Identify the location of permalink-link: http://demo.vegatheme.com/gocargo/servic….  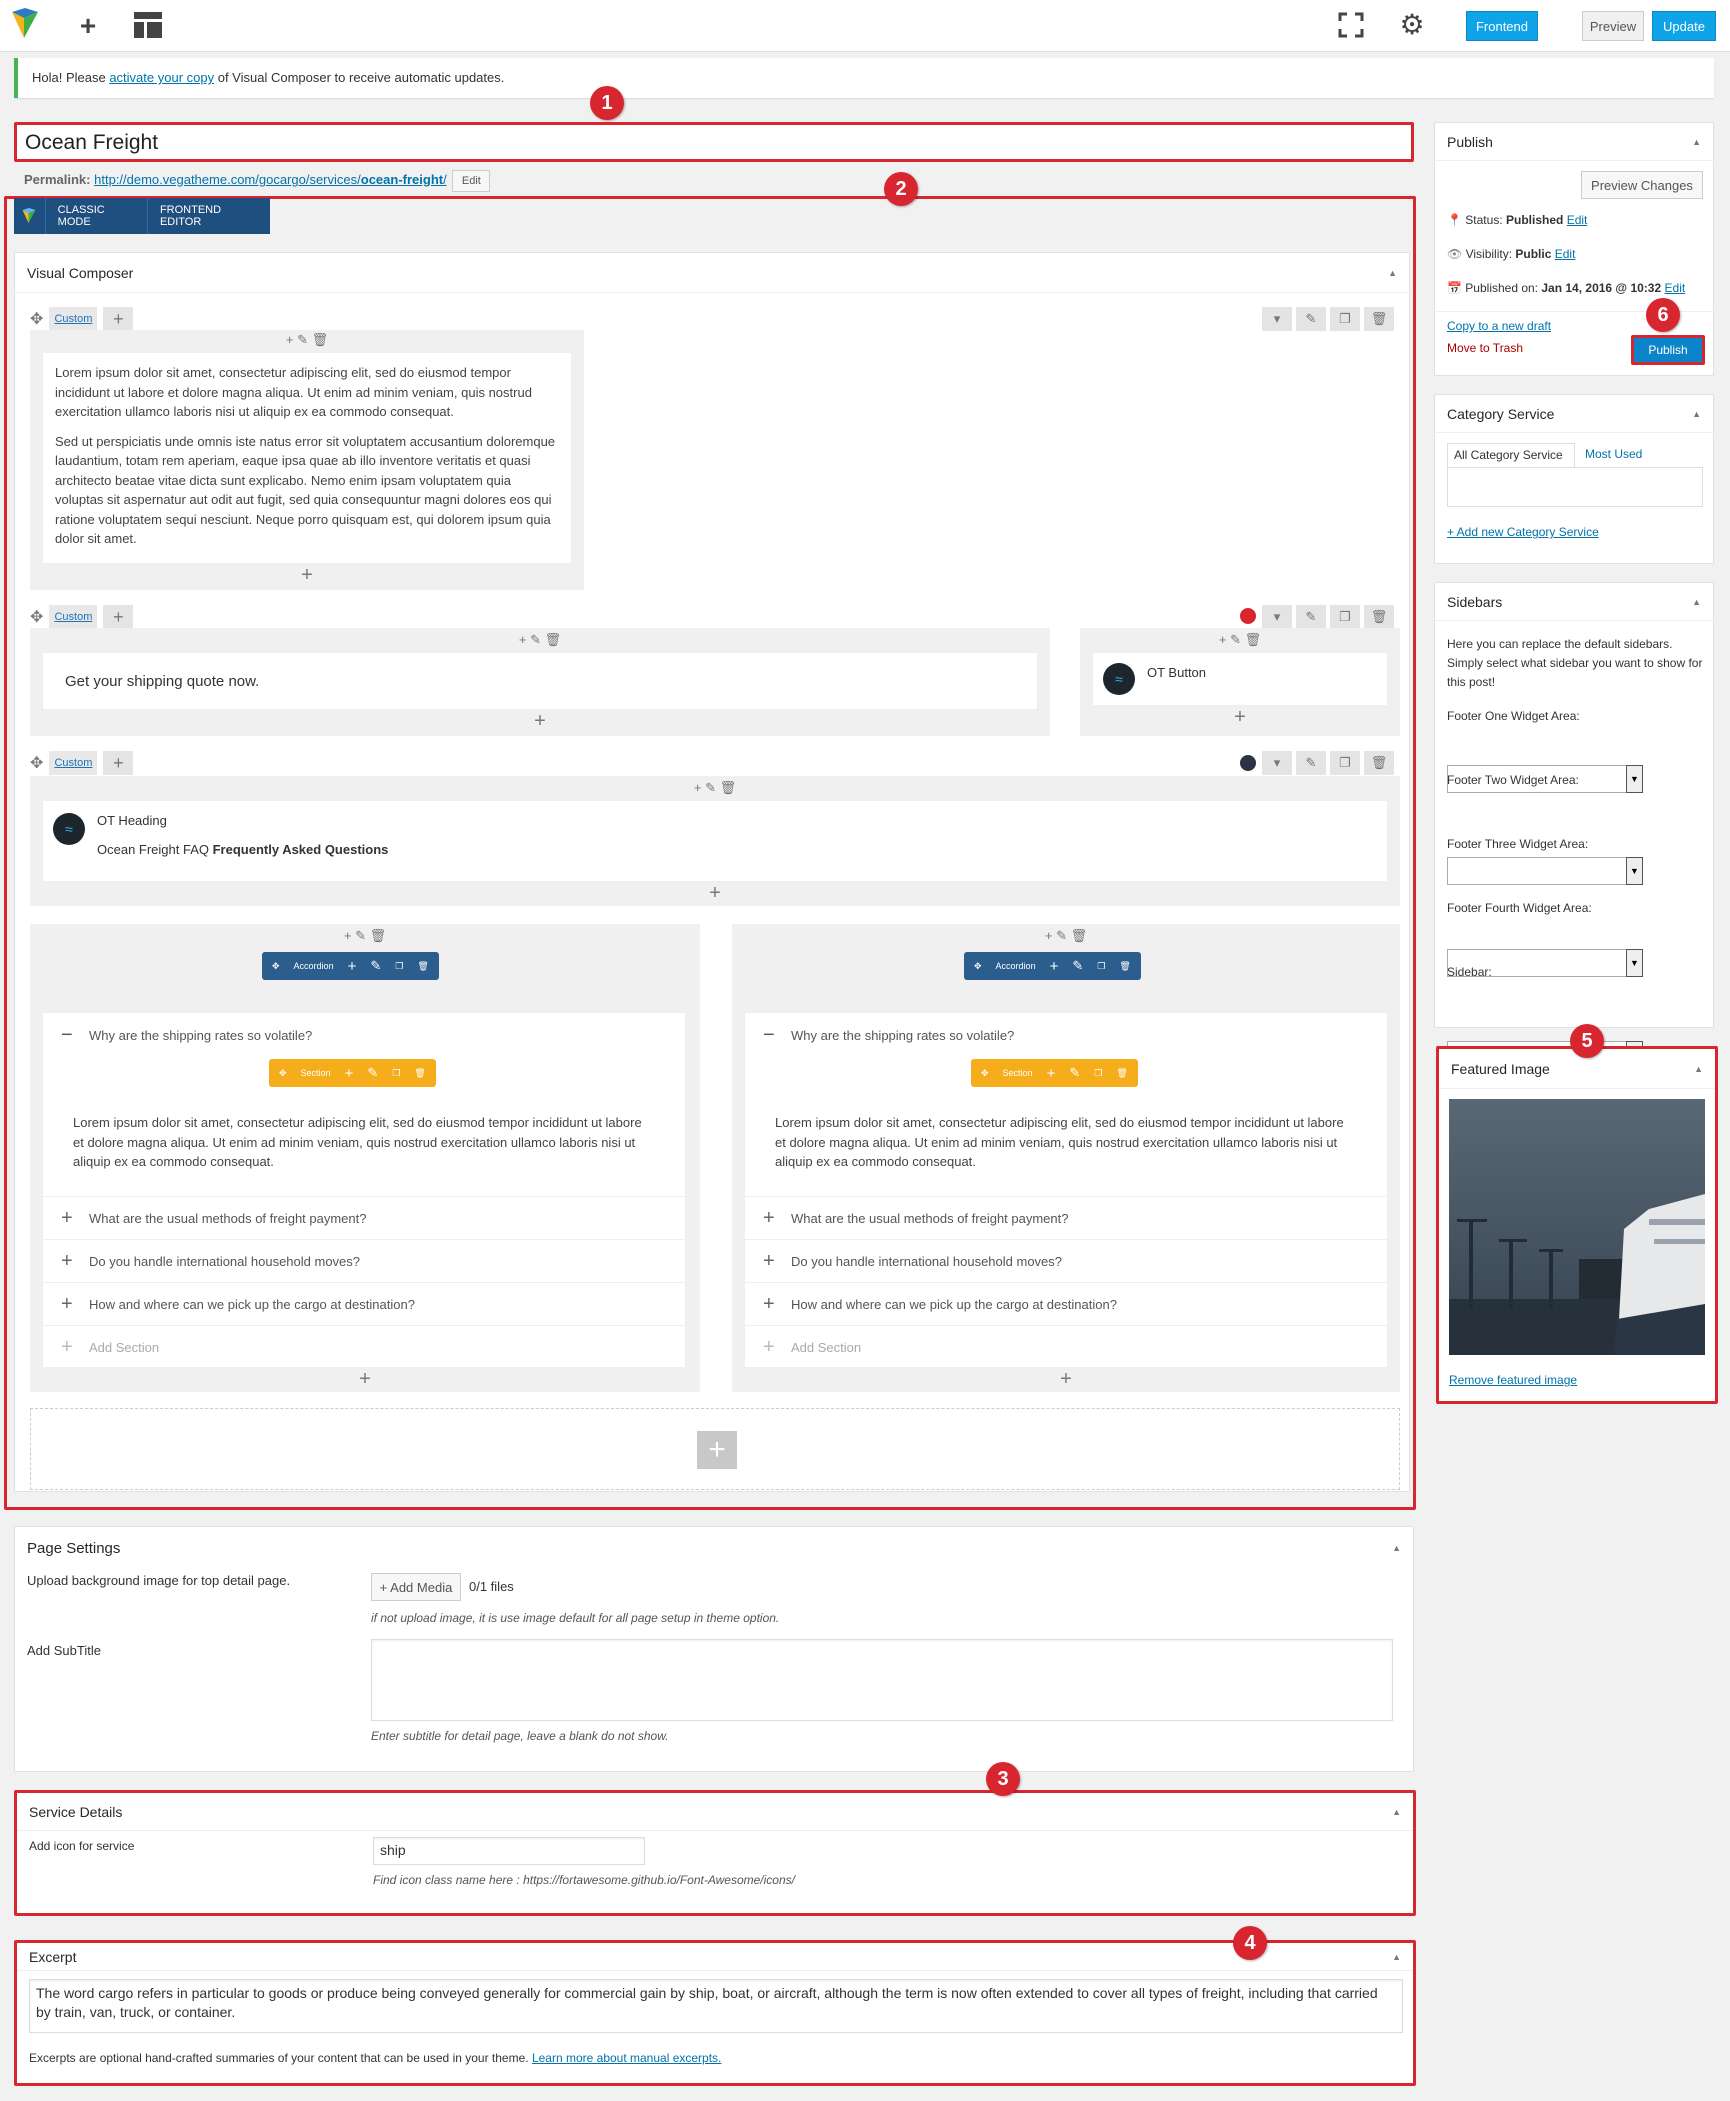
(270, 179).